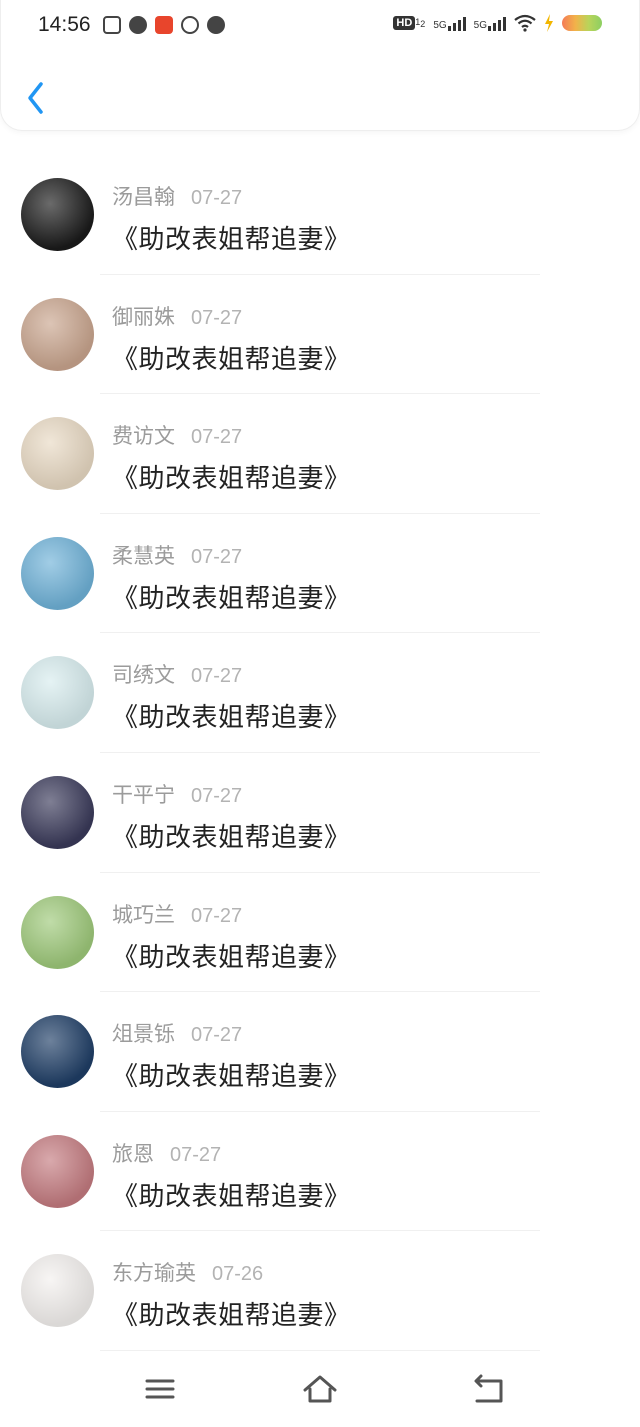 Image resolution: width=640 pixels, height=1427 pixels. What do you see at coordinates (166, 1153) in the screenshot?
I see `sender-line: 旅恩 07-27` at bounding box center [166, 1153].